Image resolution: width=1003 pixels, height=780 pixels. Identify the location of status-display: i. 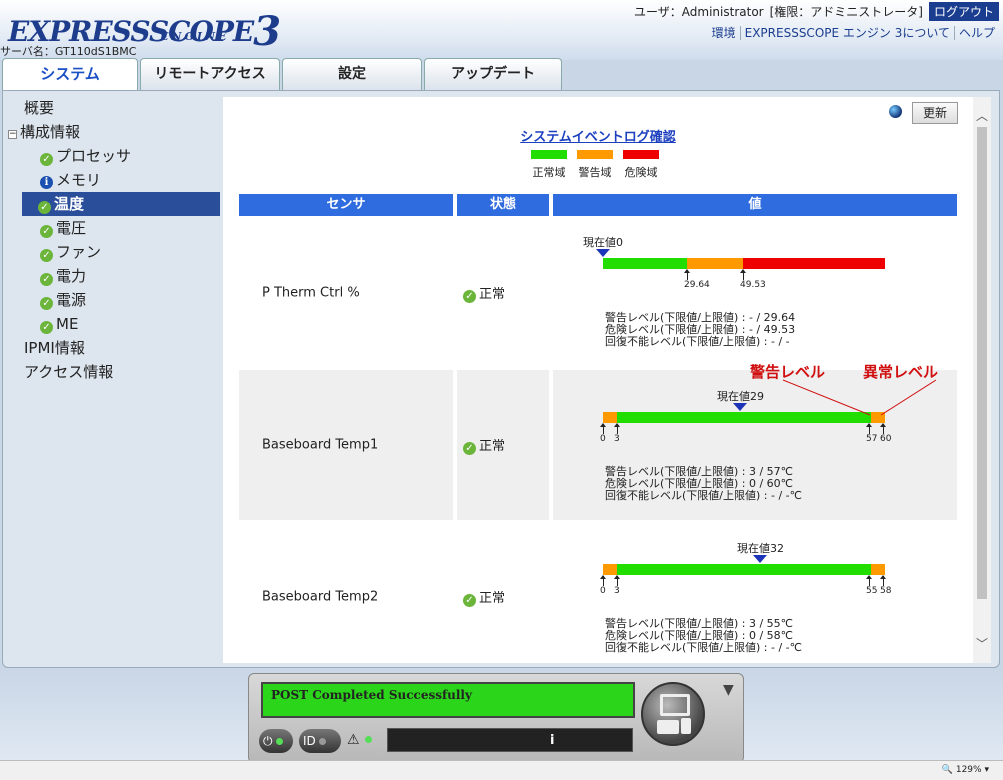
(510, 740).